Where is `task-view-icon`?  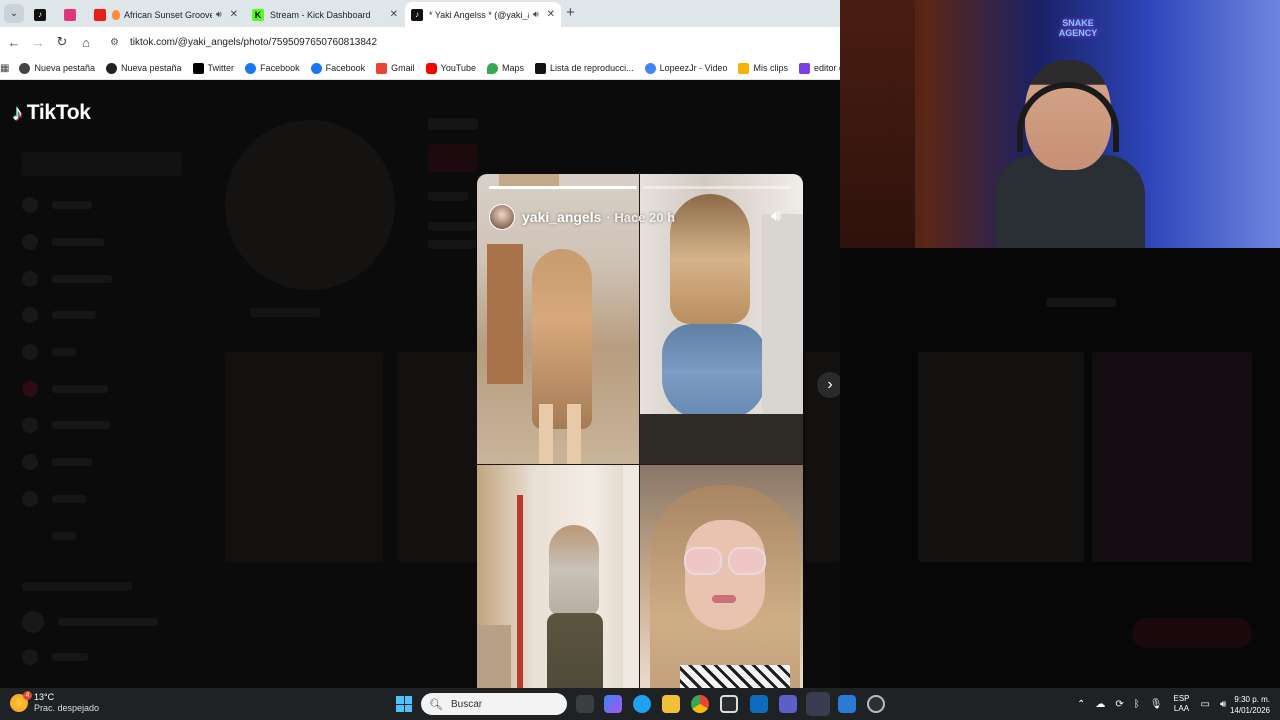 task-view-icon is located at coordinates (585, 704).